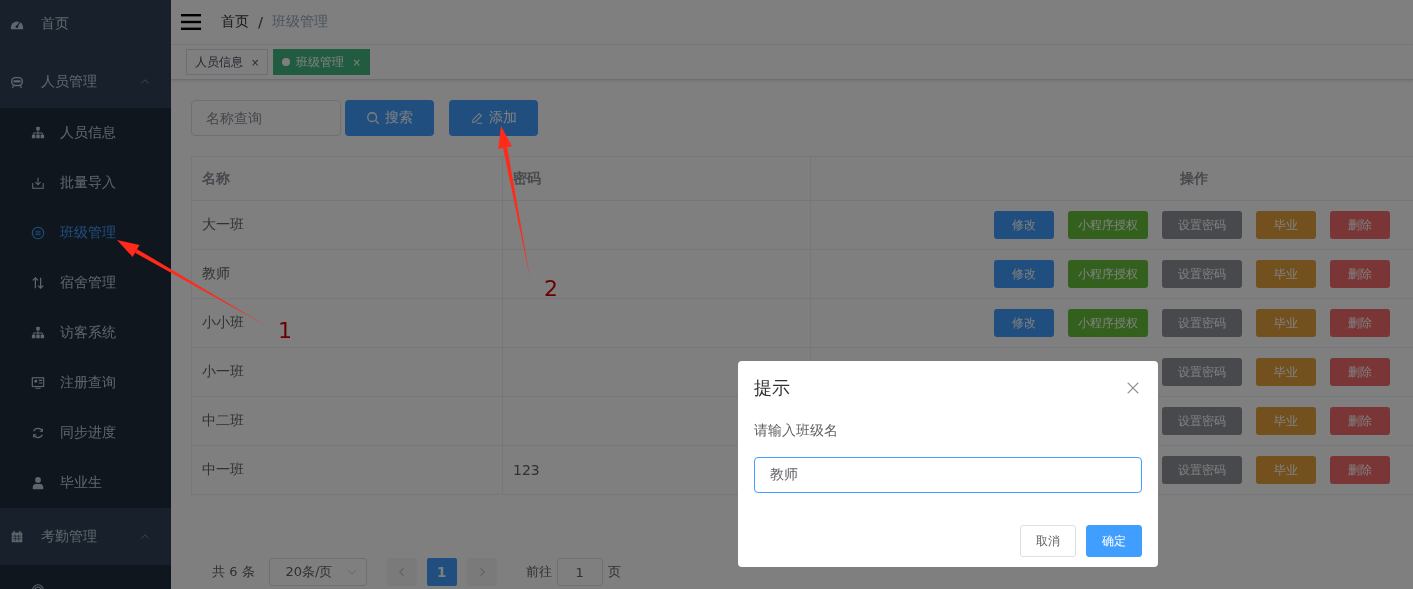 Image resolution: width=1413 pixels, height=589 pixels. I want to click on menu-icon, so click(191, 22).